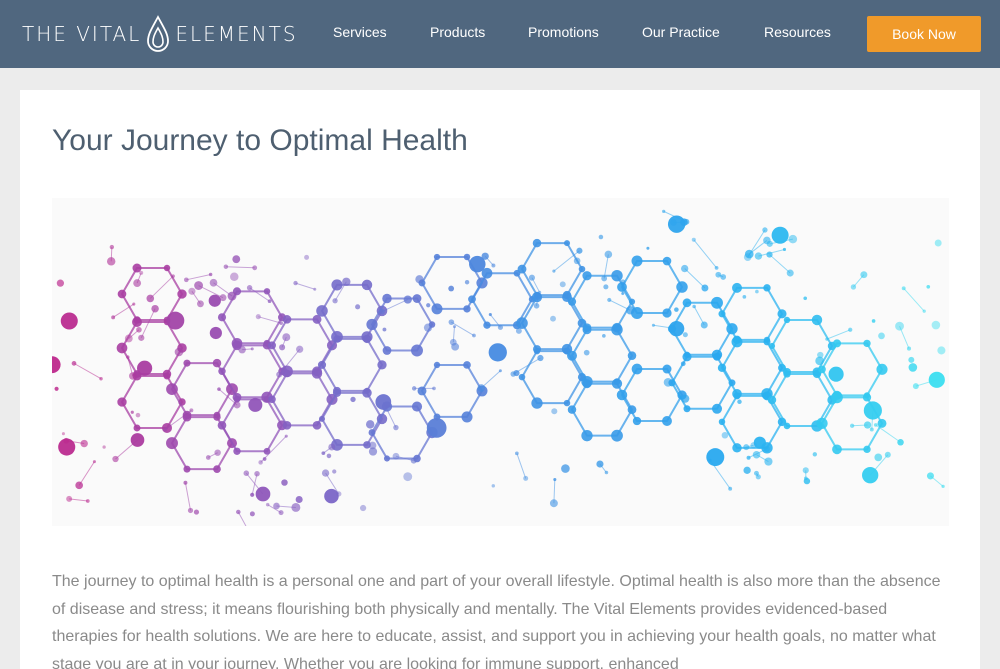 This screenshot has height=669, width=1000. Describe the element at coordinates (457, 32) in the screenshot. I see `nav-item-products: Products` at that location.